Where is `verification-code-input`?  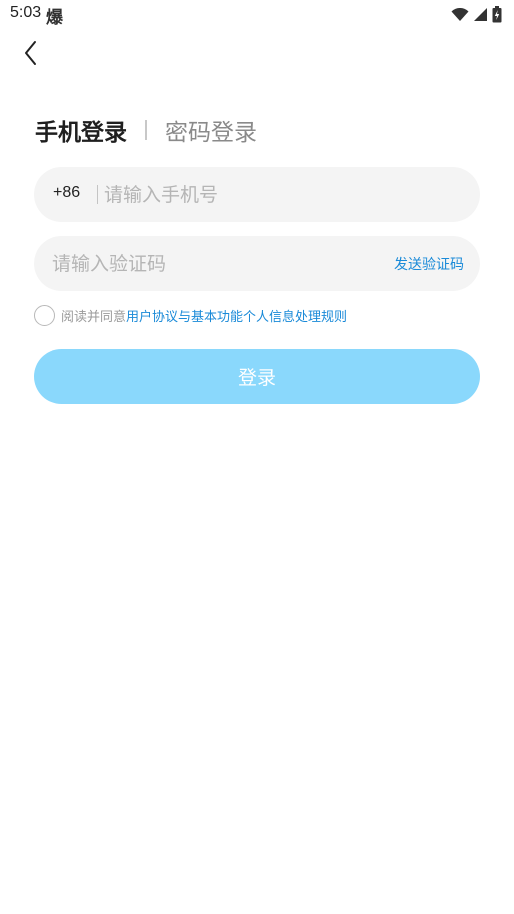
verification-code-input is located at coordinates (202, 263).